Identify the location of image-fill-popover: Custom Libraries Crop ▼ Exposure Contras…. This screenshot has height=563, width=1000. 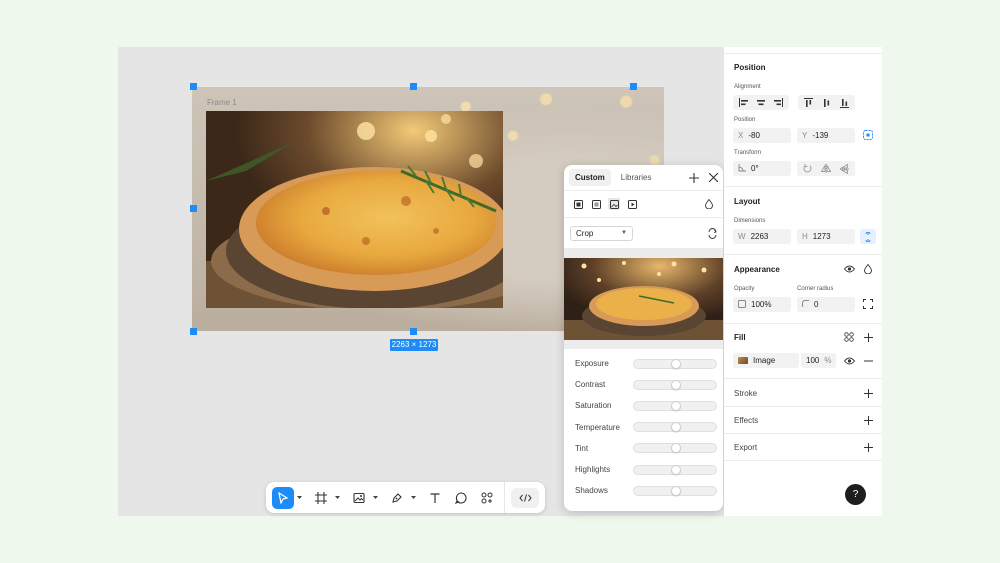
(643, 338).